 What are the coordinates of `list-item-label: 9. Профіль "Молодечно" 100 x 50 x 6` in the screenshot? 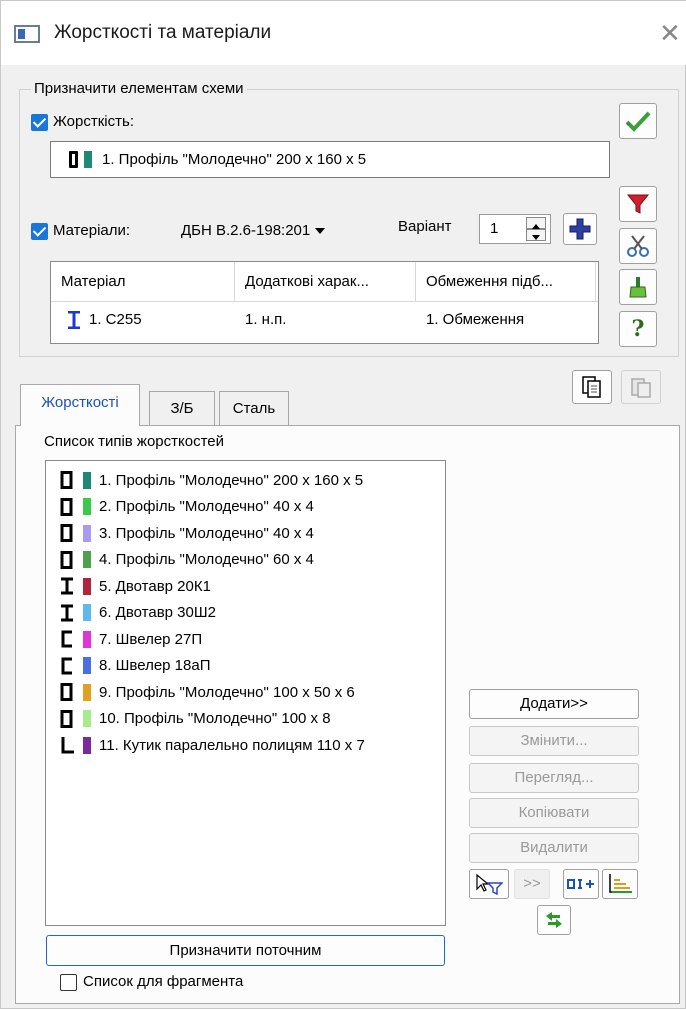 It's located at (227, 692).